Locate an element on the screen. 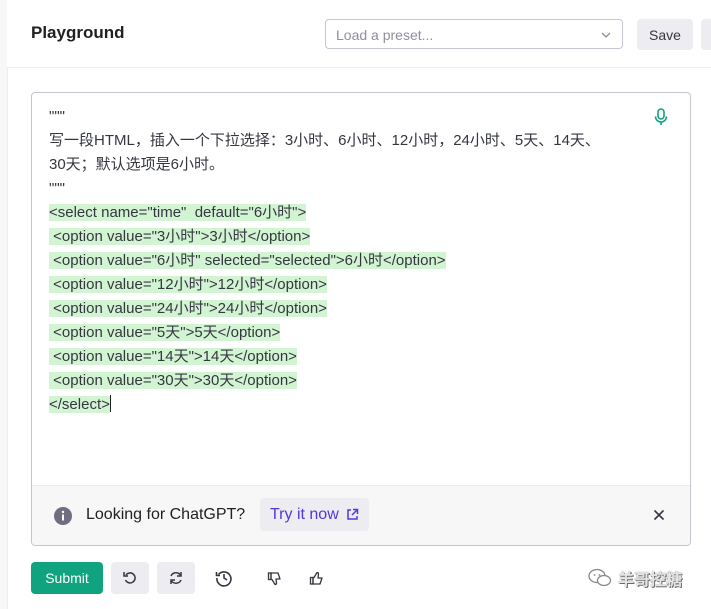 The image size is (711, 609). watermark: 羊哥控糖 is located at coordinates (649, 578).